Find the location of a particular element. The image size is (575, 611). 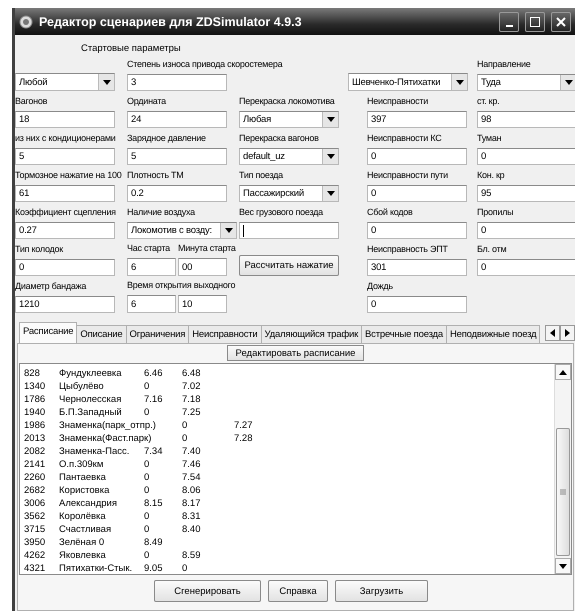

text-field: 95 is located at coordinates (526, 193).